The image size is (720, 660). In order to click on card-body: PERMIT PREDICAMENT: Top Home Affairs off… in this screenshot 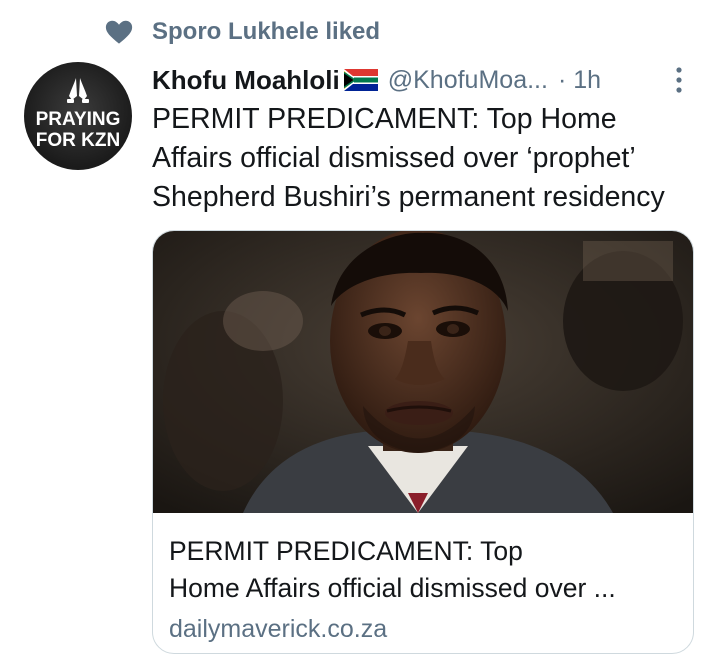, I will do `click(426, 590)`.